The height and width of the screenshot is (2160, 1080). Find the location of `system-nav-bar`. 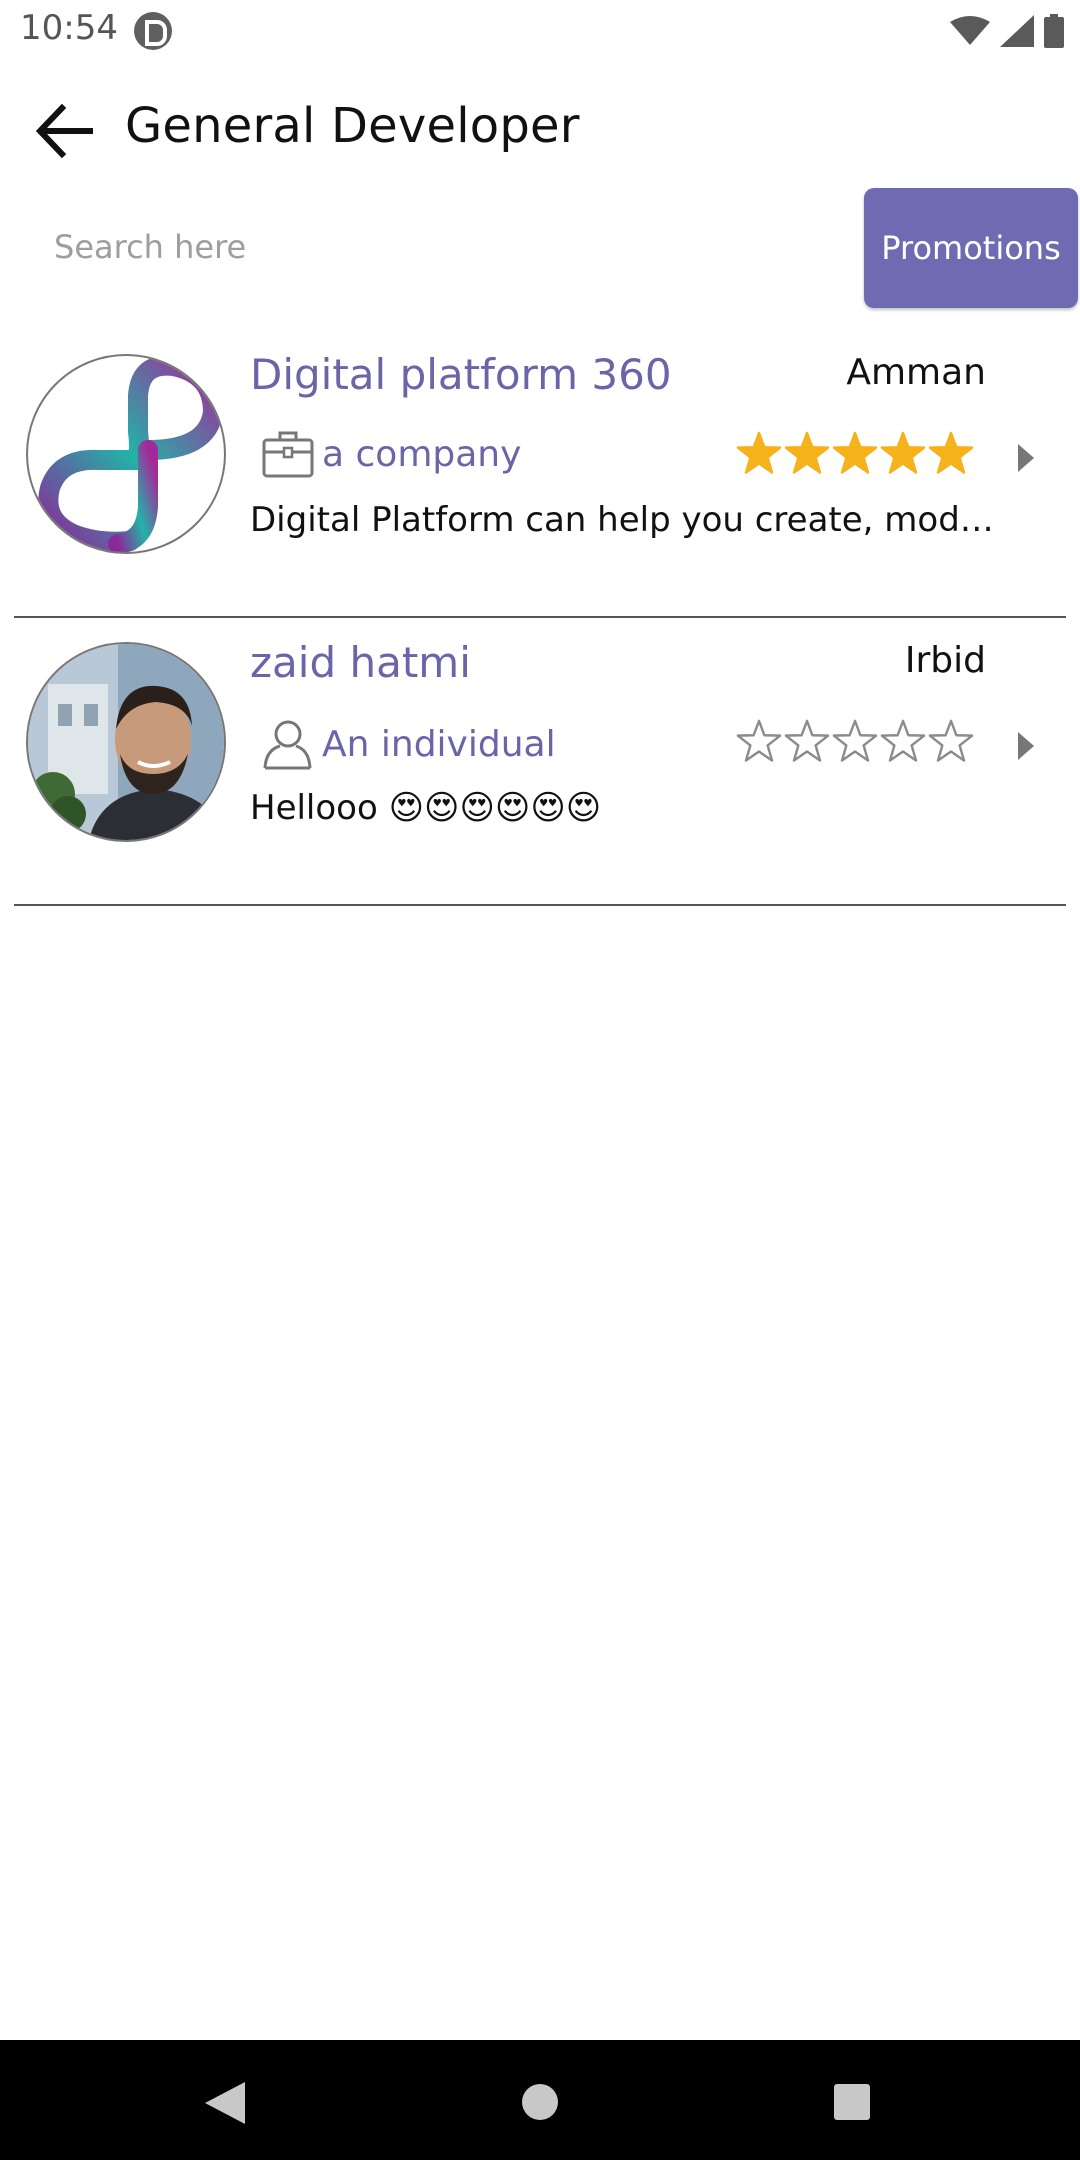

system-nav-bar is located at coordinates (540, 2100).